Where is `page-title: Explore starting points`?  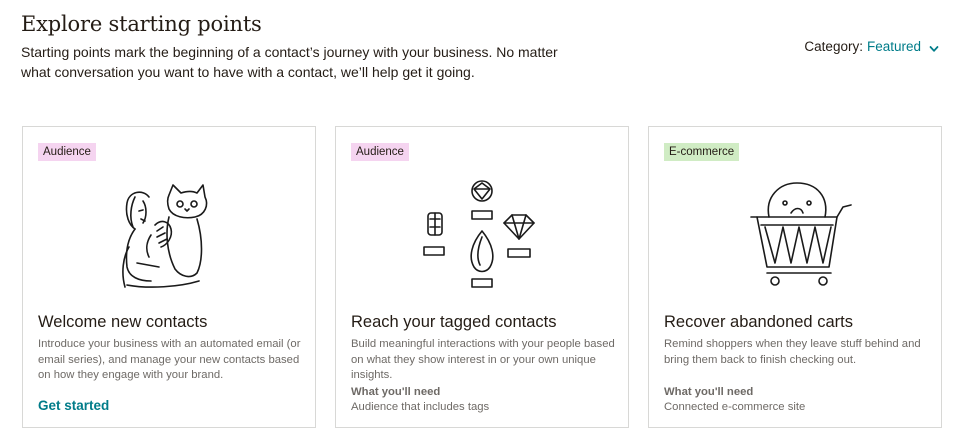 page-title: Explore starting points is located at coordinates (141, 24).